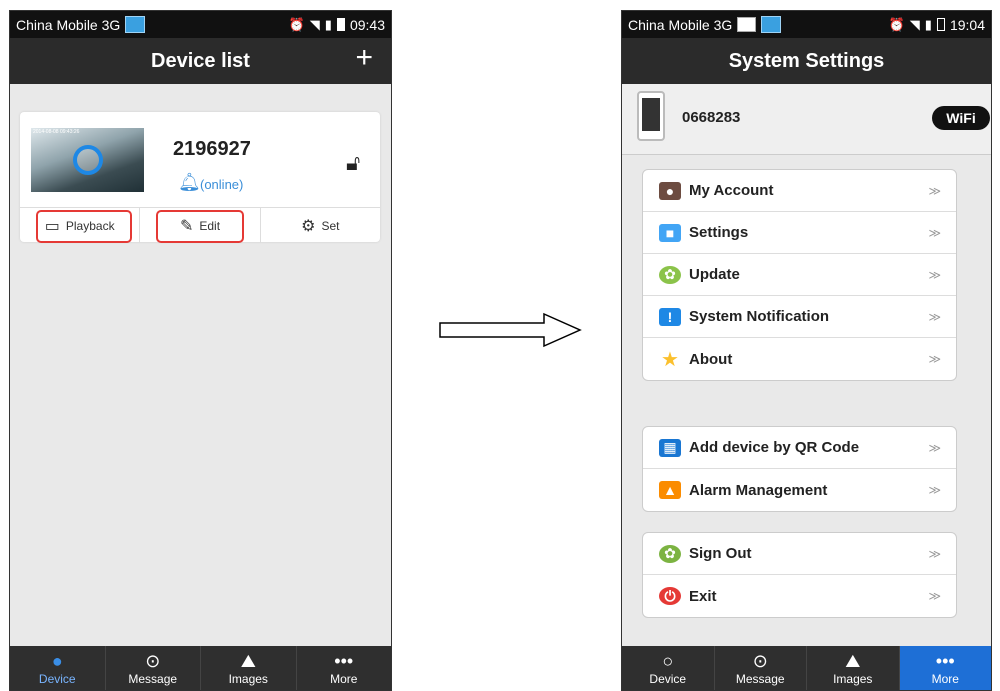 This screenshot has width=1000, height=691. Describe the element at coordinates (747, 24) in the screenshot. I see `gallery-notification-icon` at that location.